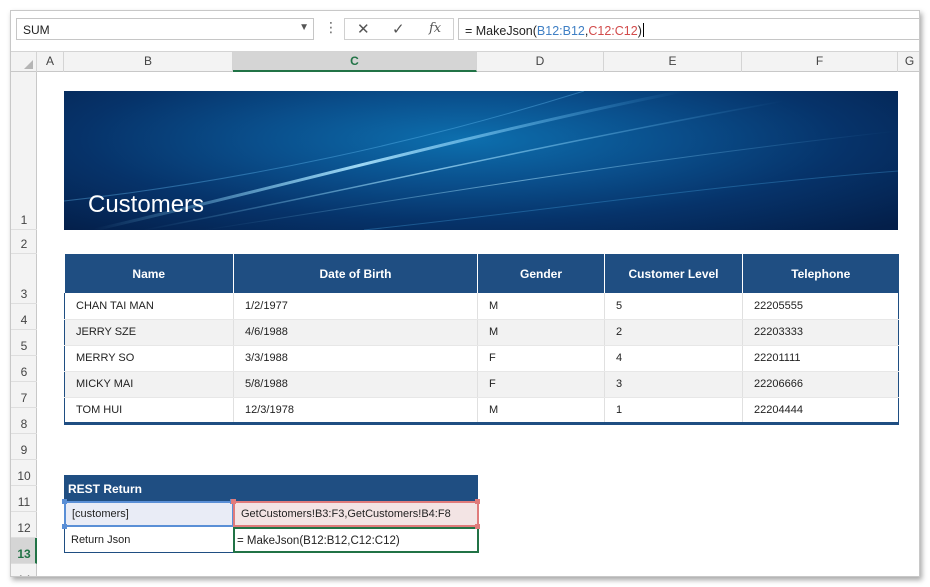 The height and width of the screenshot is (587, 930). I want to click on select-all-triangle-icon, so click(28, 64).